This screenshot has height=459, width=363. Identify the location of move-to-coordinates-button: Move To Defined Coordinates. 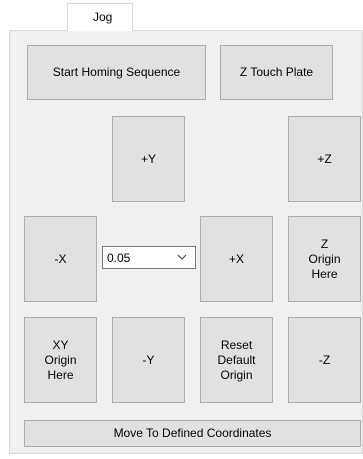
(192, 433).